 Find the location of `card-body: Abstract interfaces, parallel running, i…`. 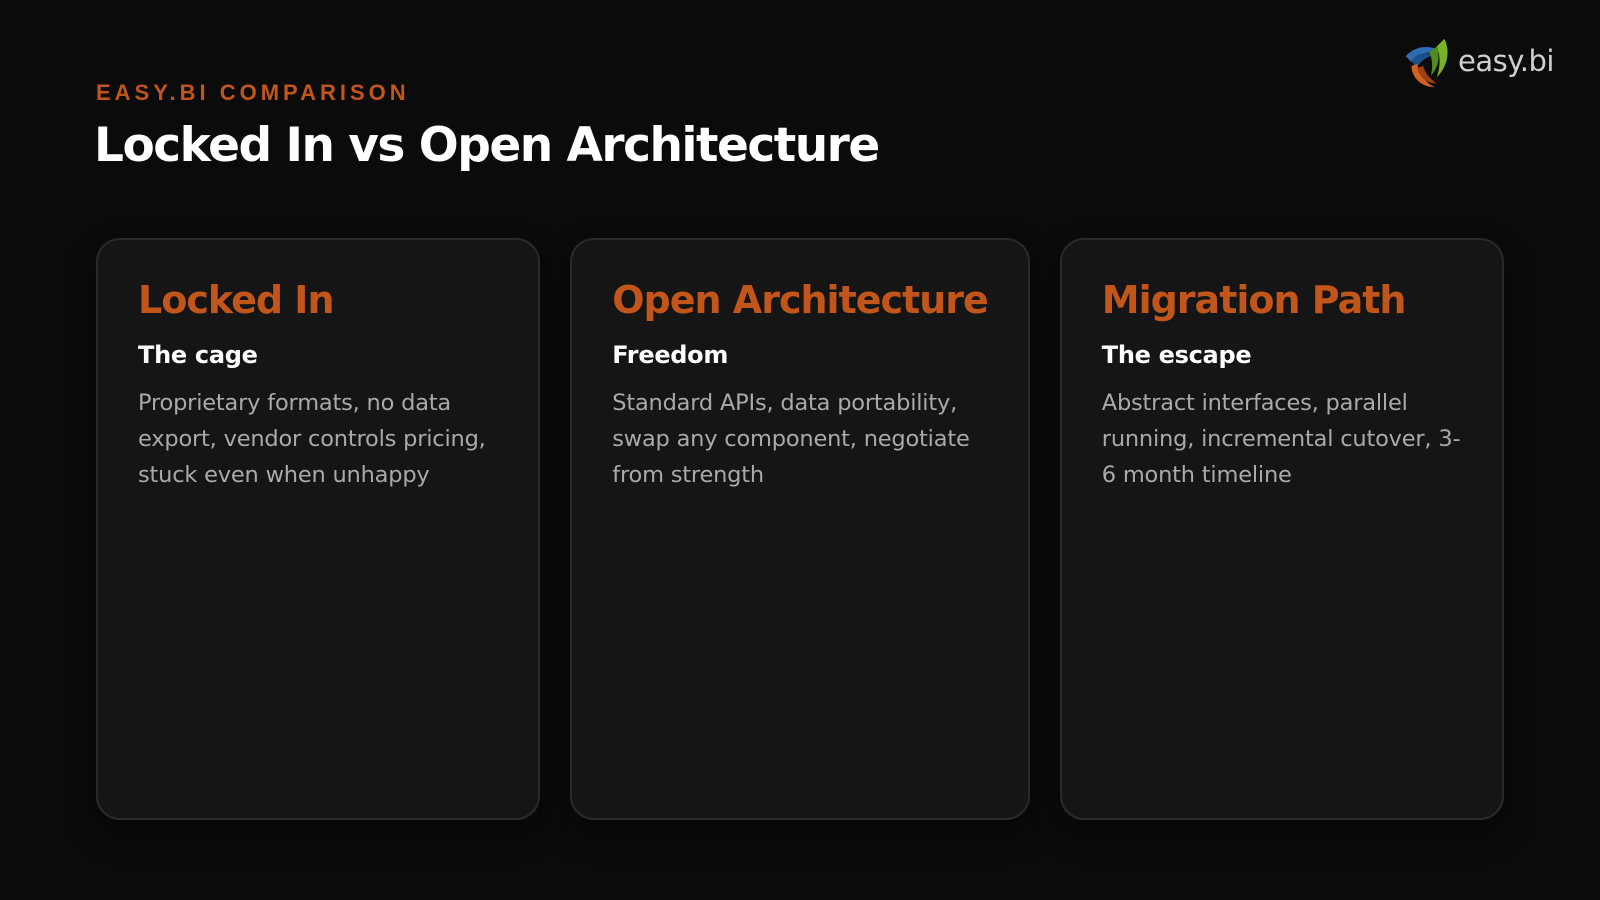

card-body: Abstract interfaces, parallel running, i… is located at coordinates (1281, 438).